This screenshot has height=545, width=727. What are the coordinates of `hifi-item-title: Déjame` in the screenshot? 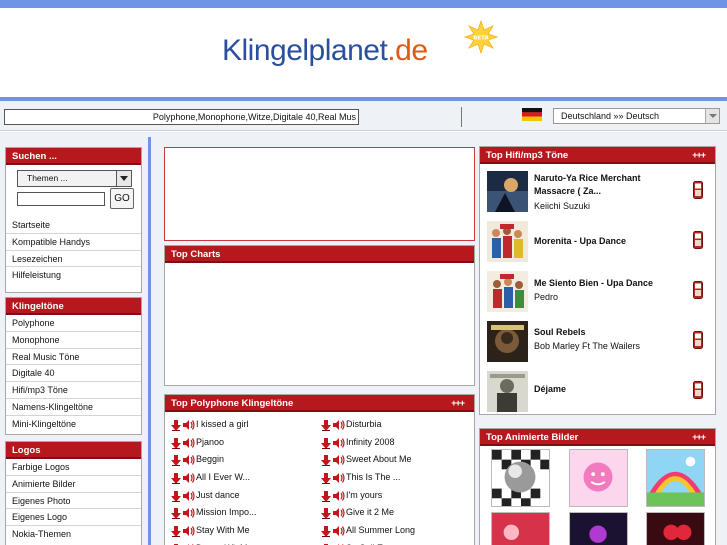 It's located at (609, 389).